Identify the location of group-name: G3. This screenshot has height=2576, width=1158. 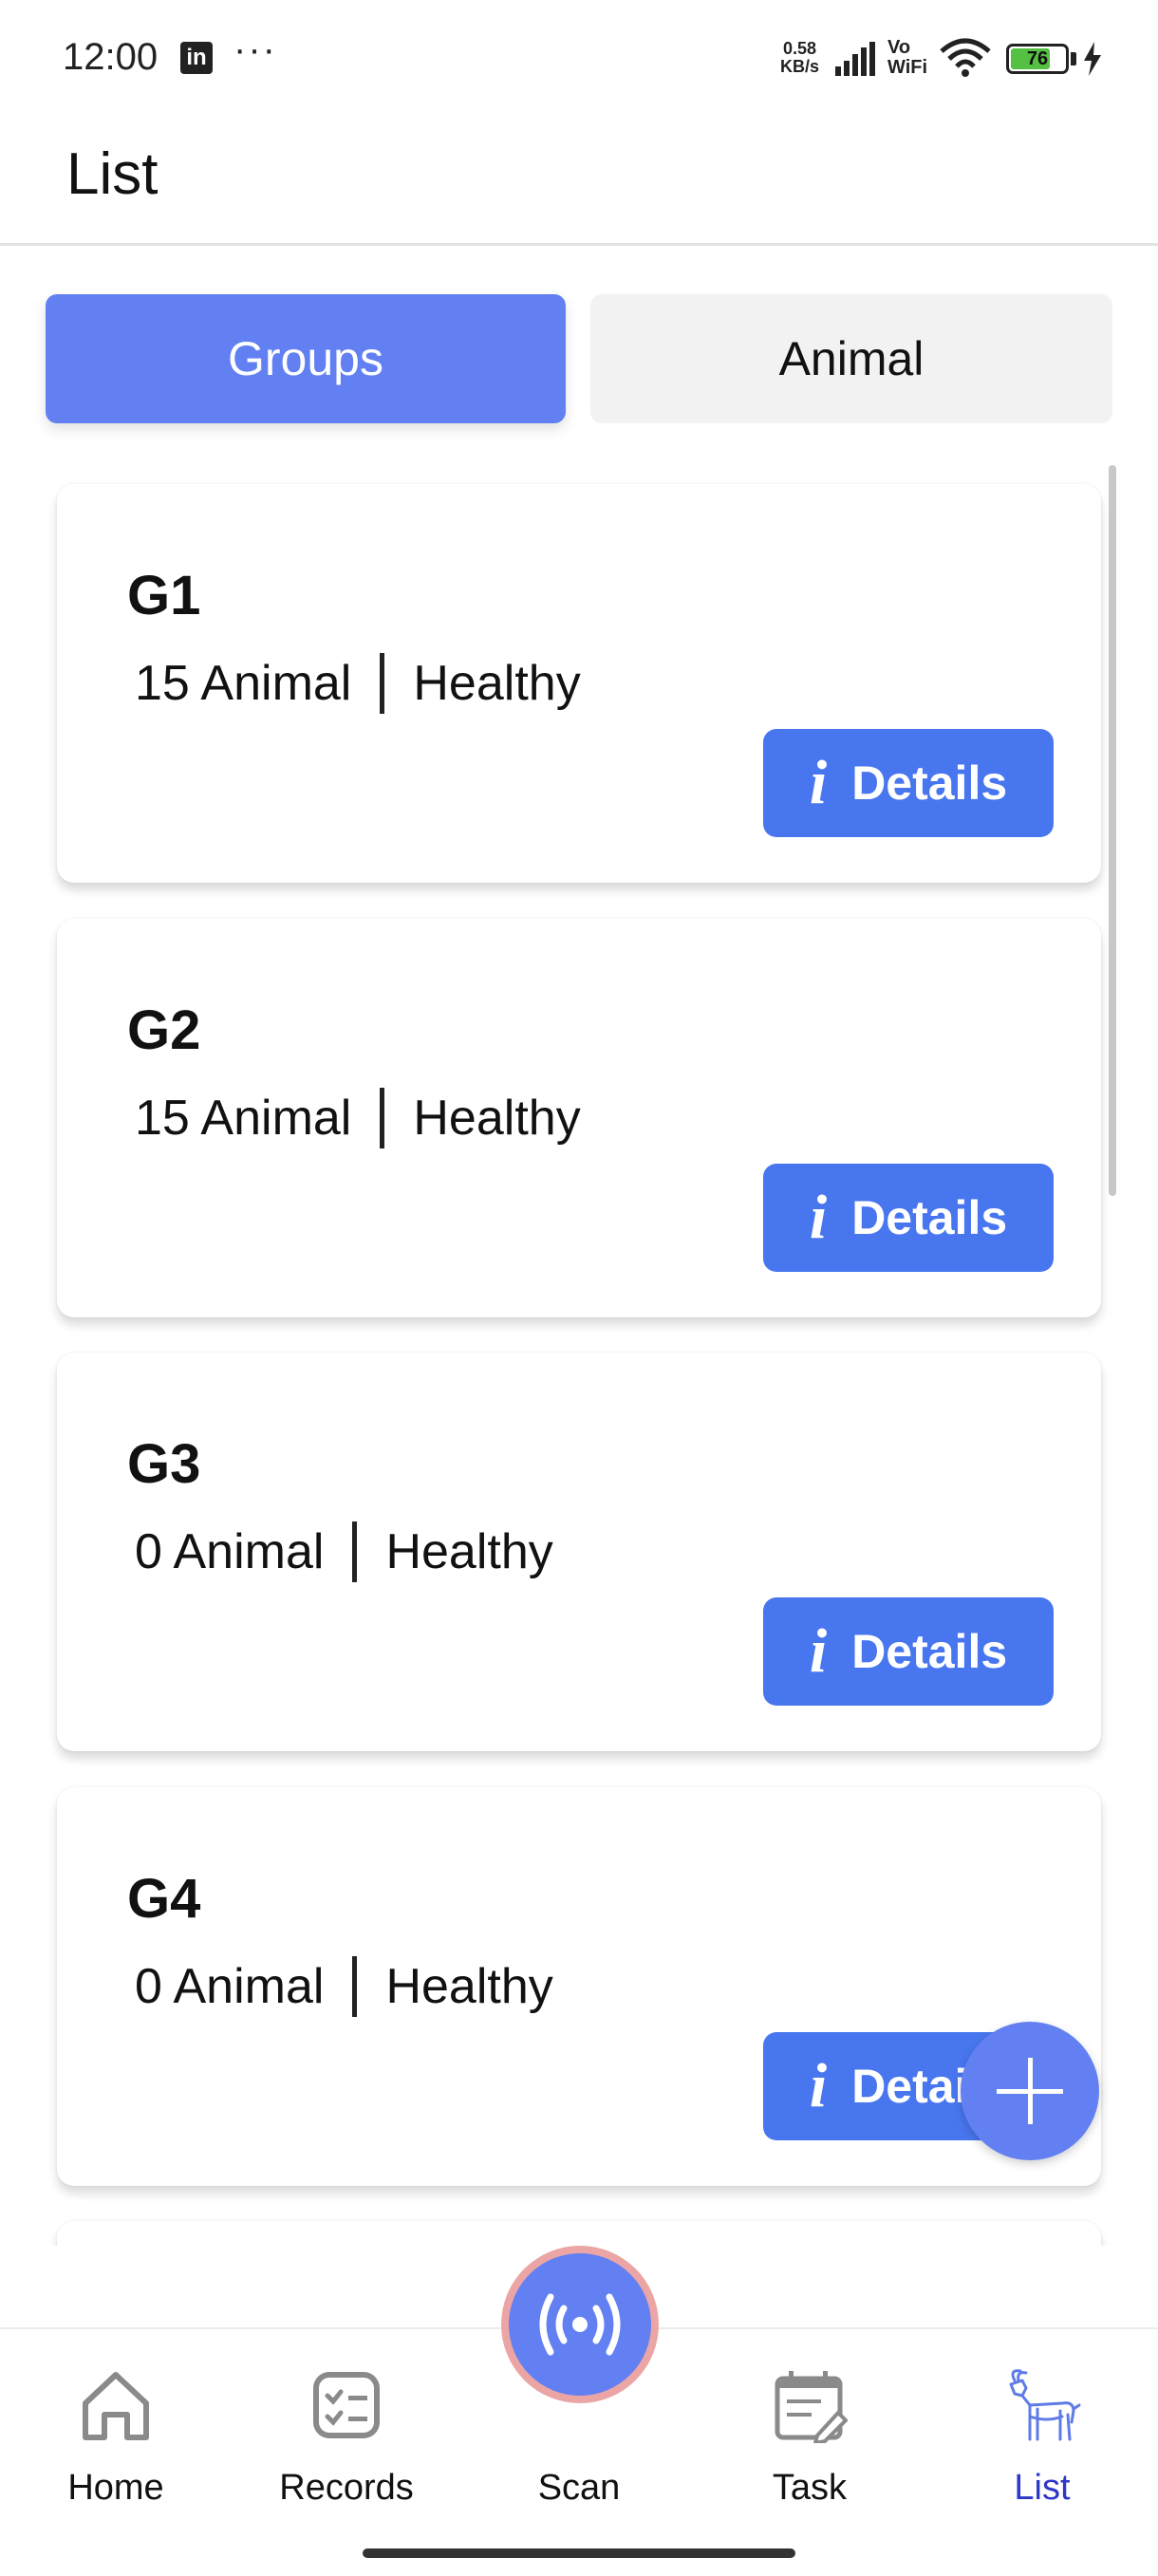
(164, 1464).